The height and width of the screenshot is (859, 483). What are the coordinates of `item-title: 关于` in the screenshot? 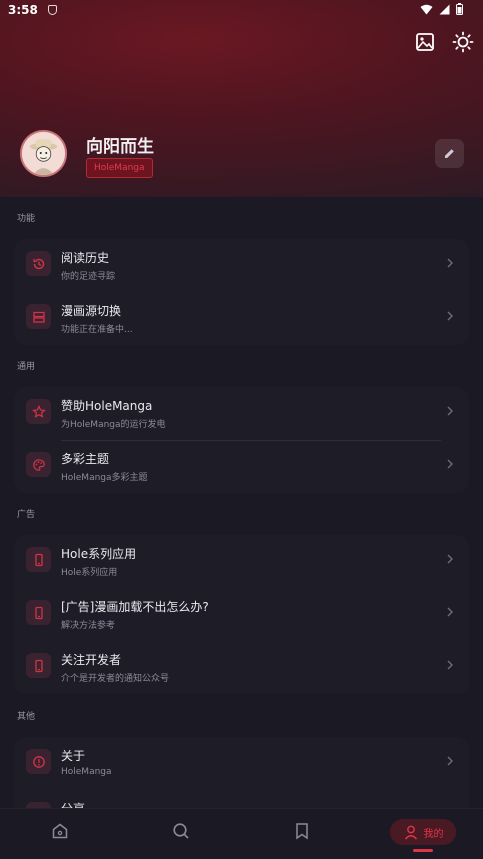 It's located at (73, 756).